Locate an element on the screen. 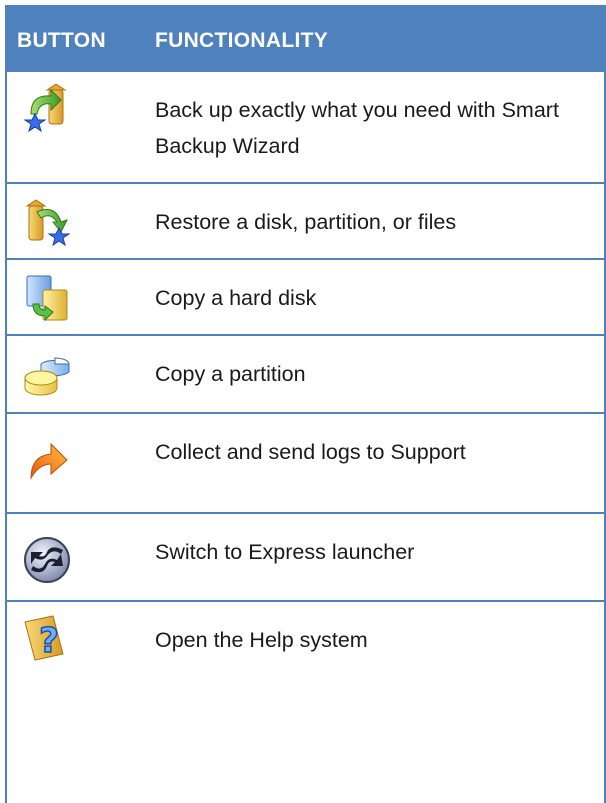  table-header: BUTTON FUNCTIONALITY is located at coordinates (305, 38).